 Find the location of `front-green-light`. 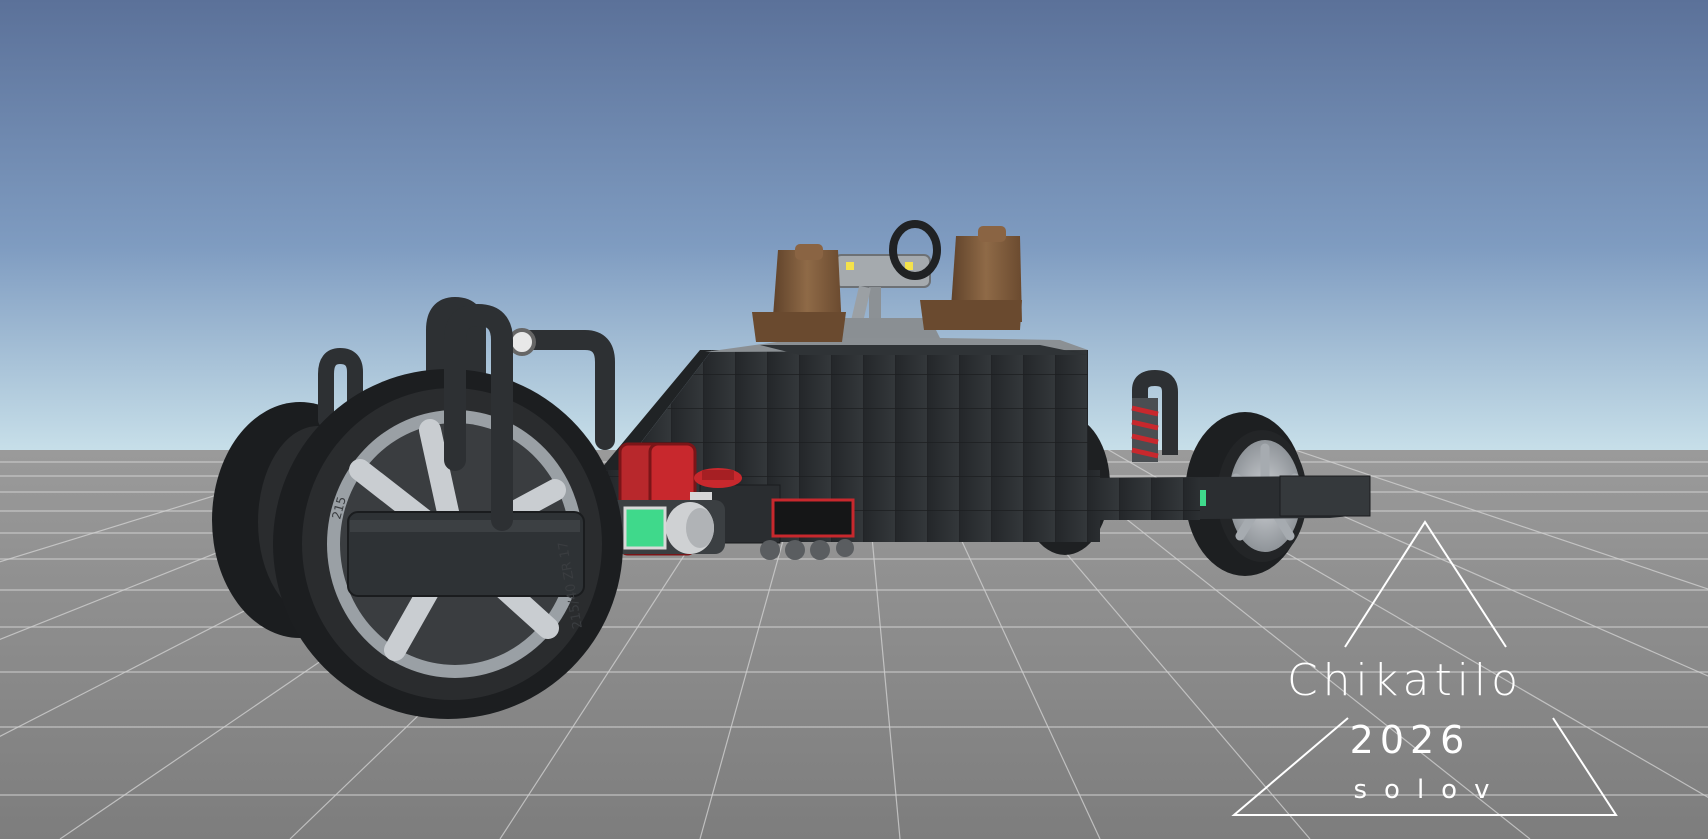

front-green-light is located at coordinates (645, 528).